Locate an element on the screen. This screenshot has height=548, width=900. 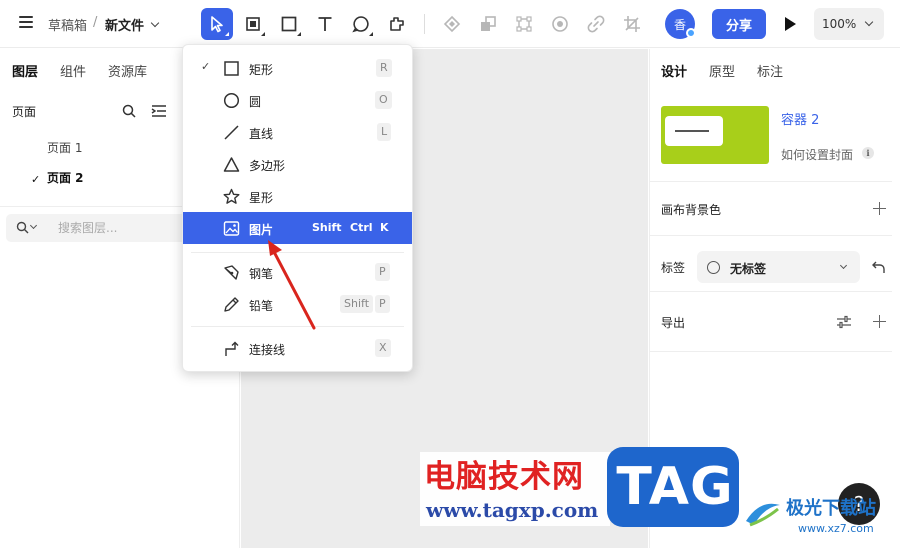
container-thumbnail is located at coordinates (715, 135).